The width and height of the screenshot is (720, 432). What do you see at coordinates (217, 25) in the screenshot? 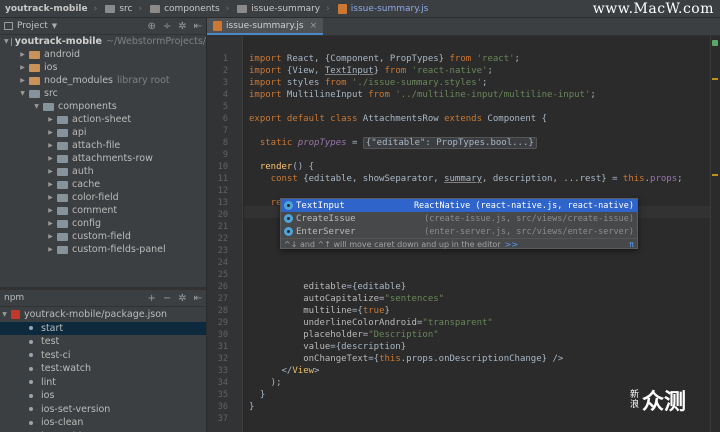
I see `javascript-file-icon` at bounding box center [217, 25].